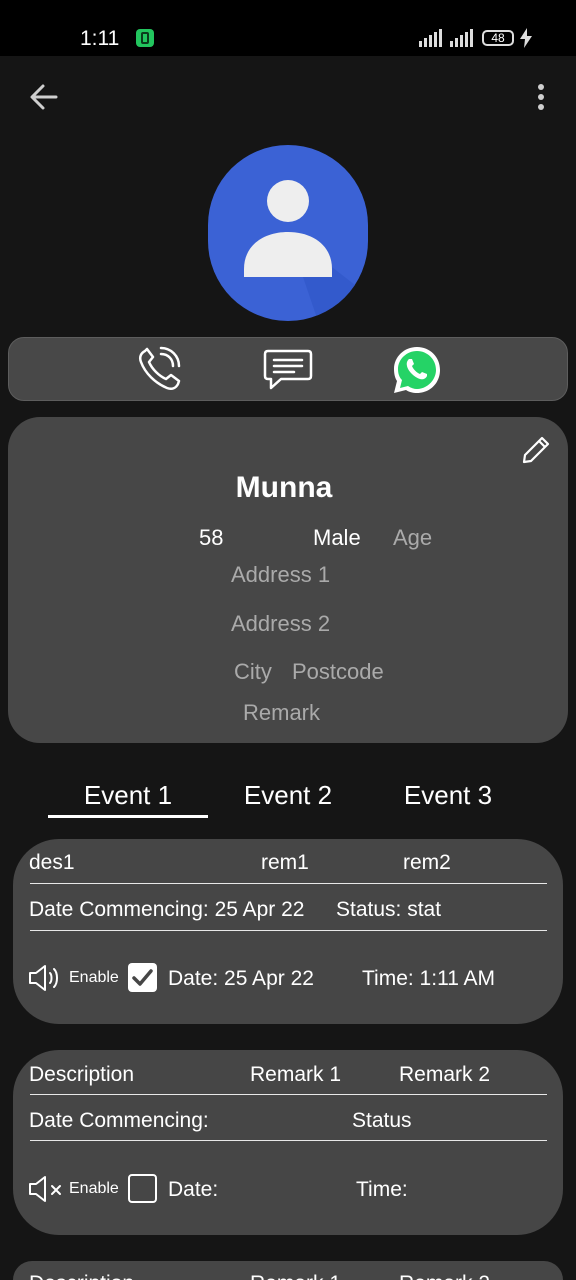 The image size is (576, 1280). Describe the element at coordinates (44, 97) in the screenshot. I see `arrow-left-icon` at that location.